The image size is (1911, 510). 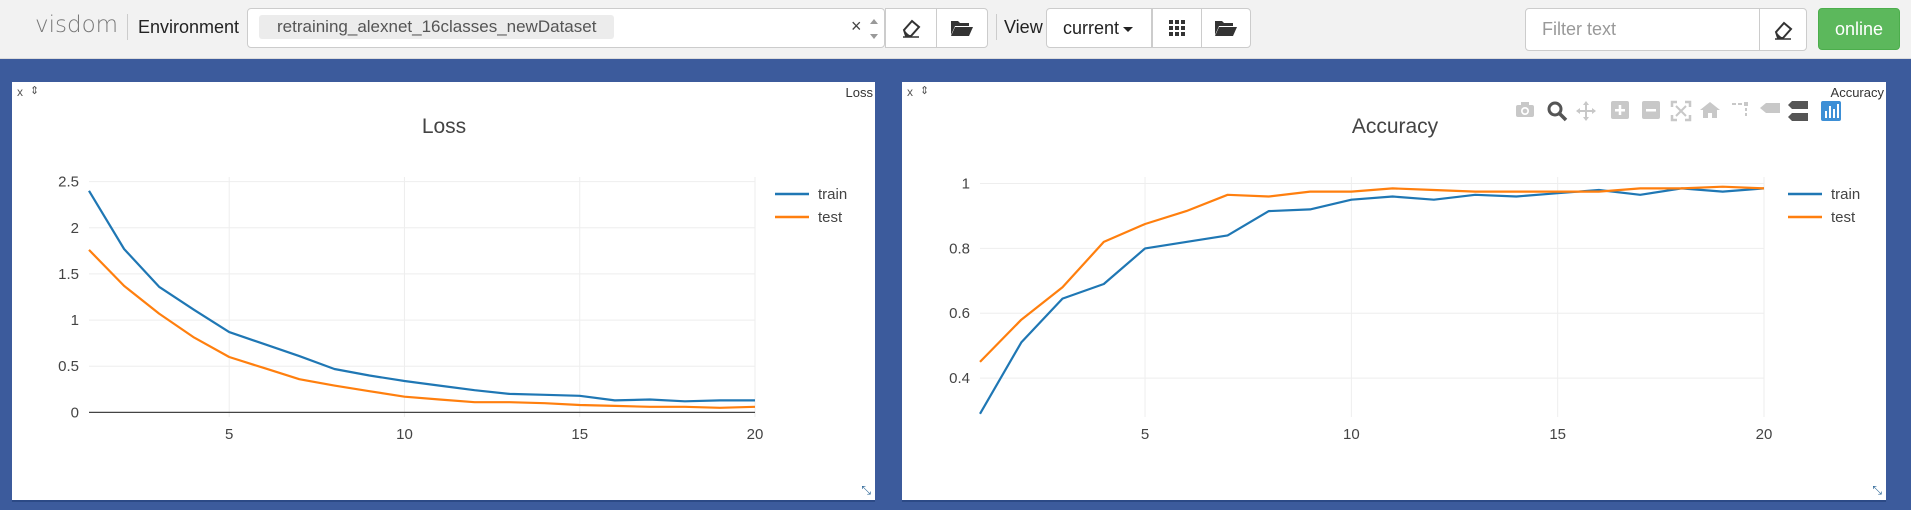 I want to click on manage-views-button, so click(x=1226, y=28).